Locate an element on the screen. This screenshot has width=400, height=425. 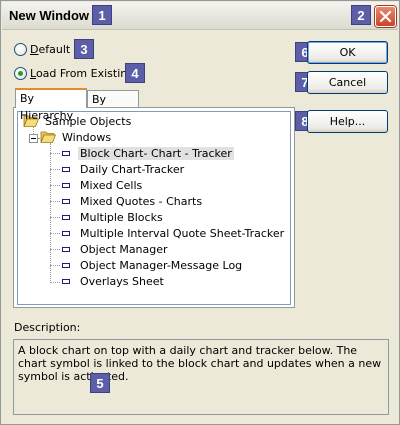
close-button is located at coordinates (385, 16).